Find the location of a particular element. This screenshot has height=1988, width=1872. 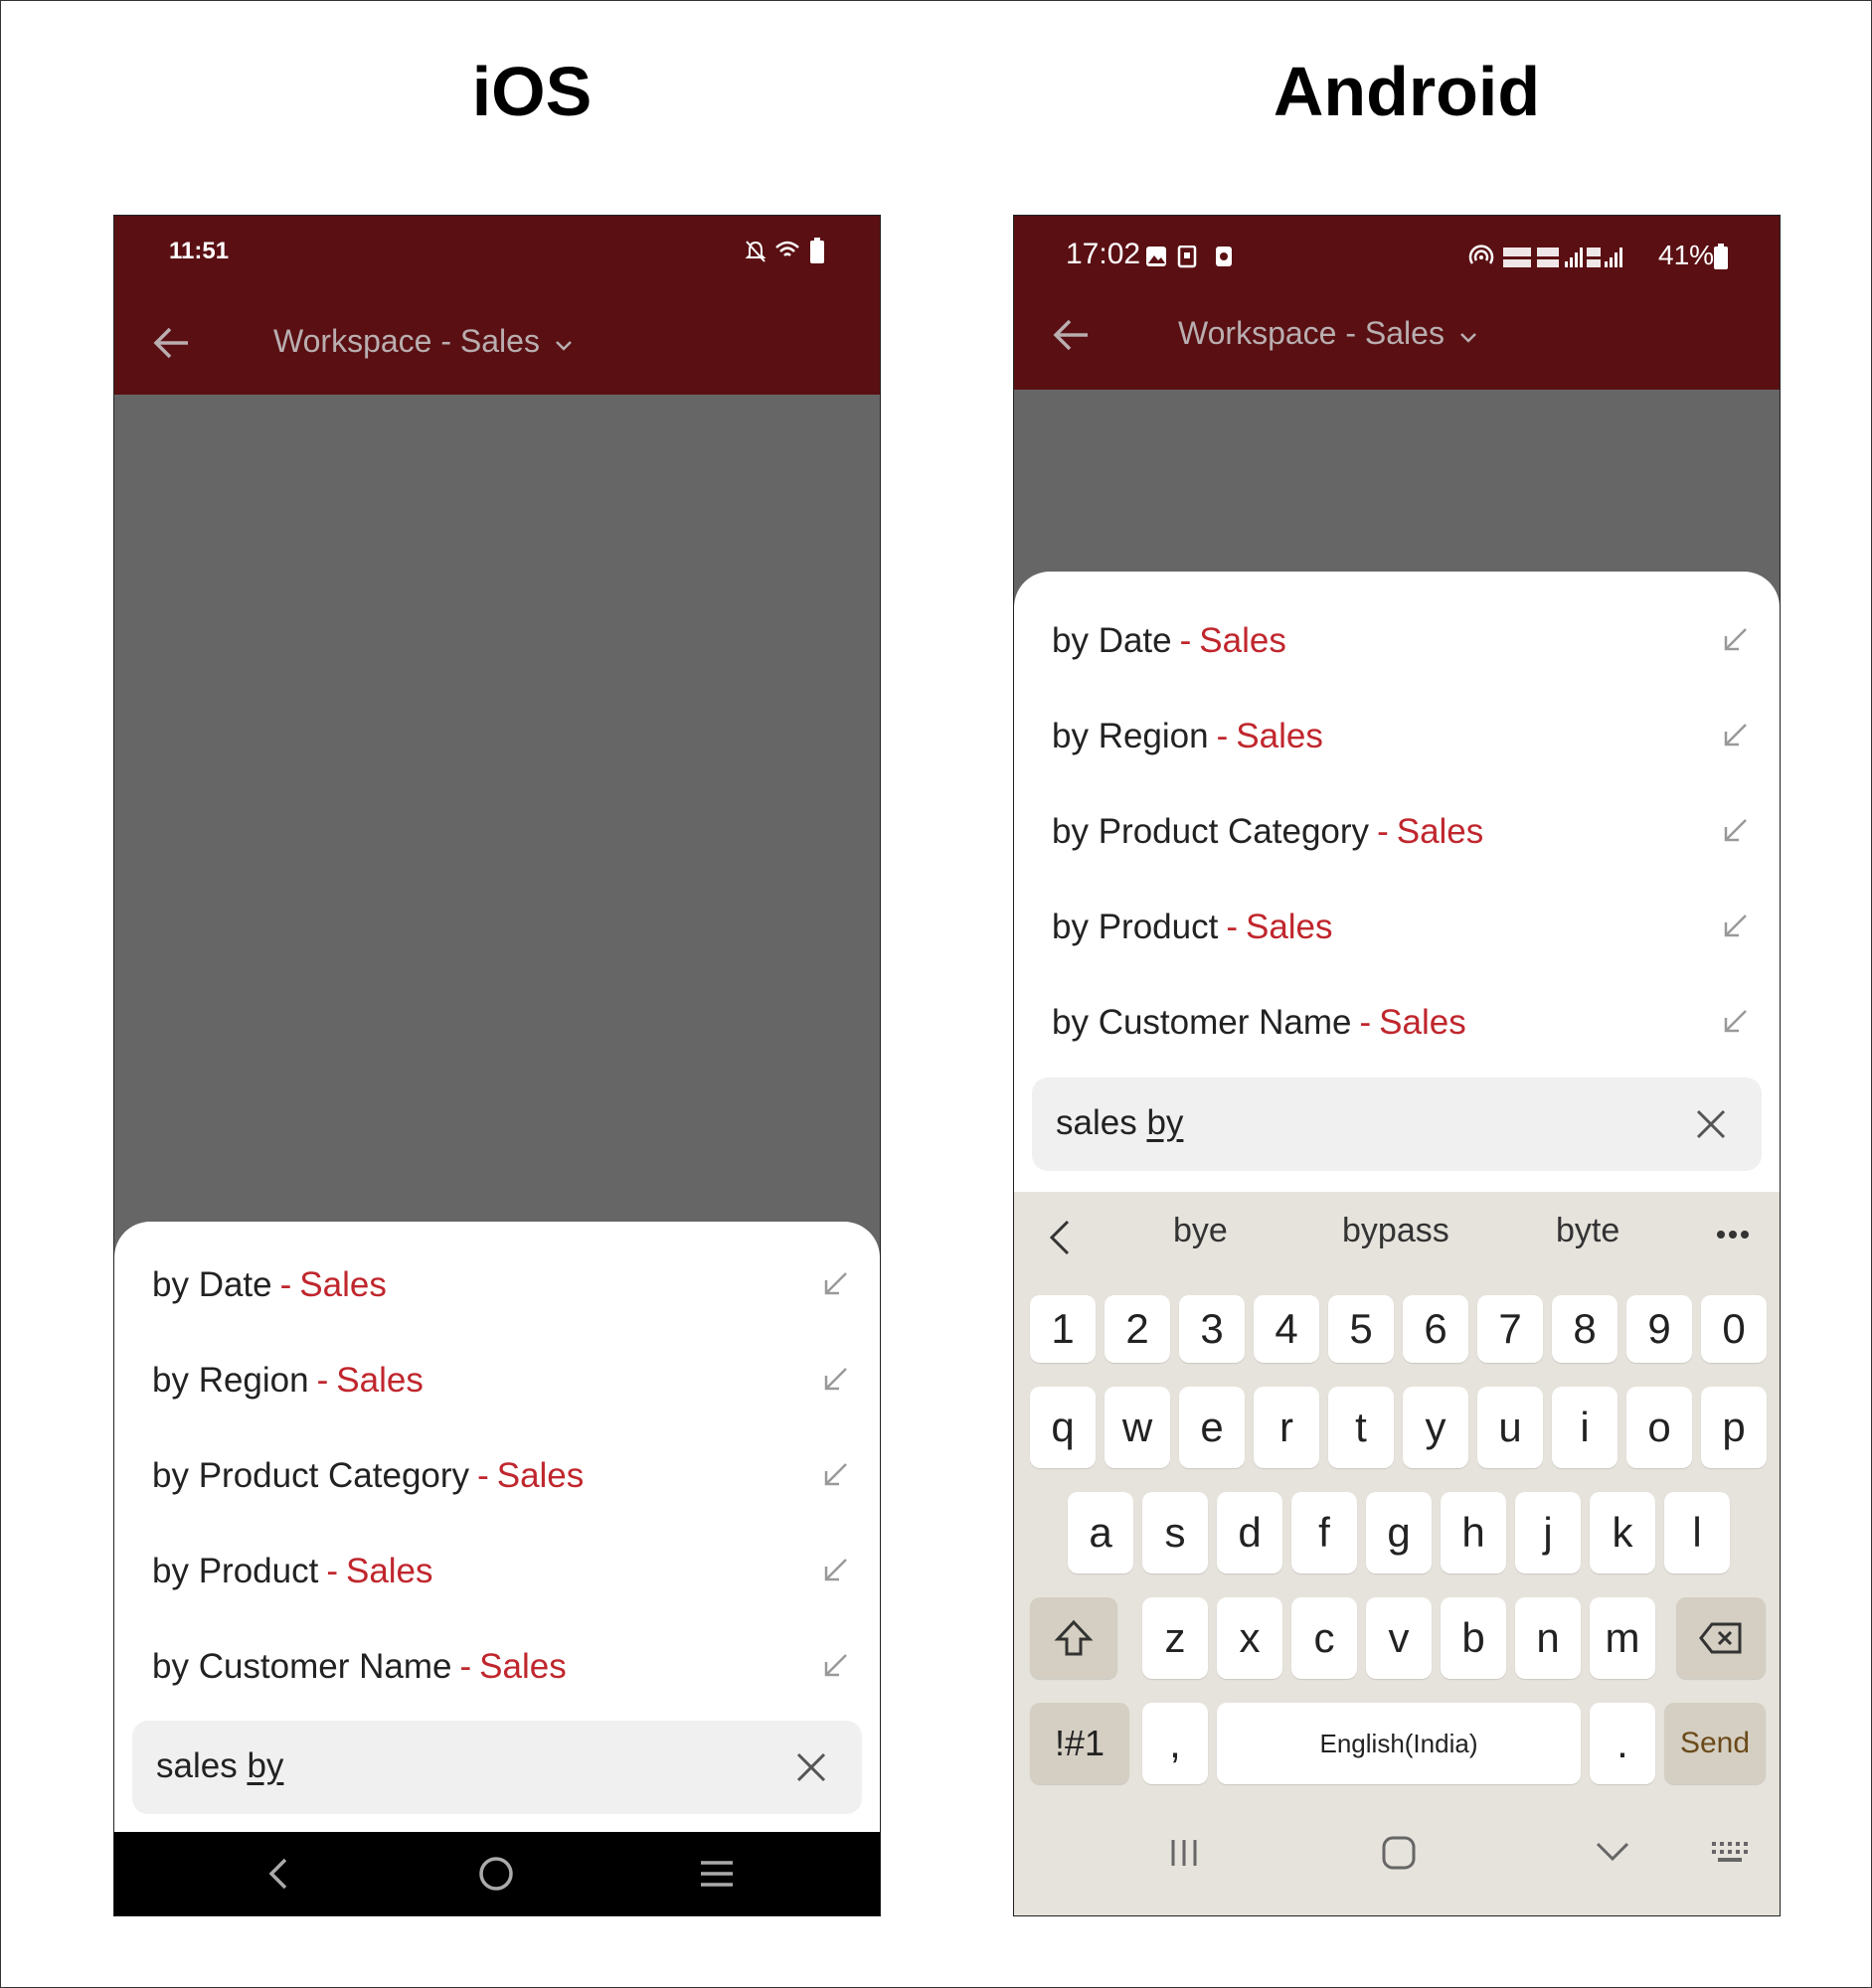

hide-keyboard-icon is located at coordinates (1612, 1852).